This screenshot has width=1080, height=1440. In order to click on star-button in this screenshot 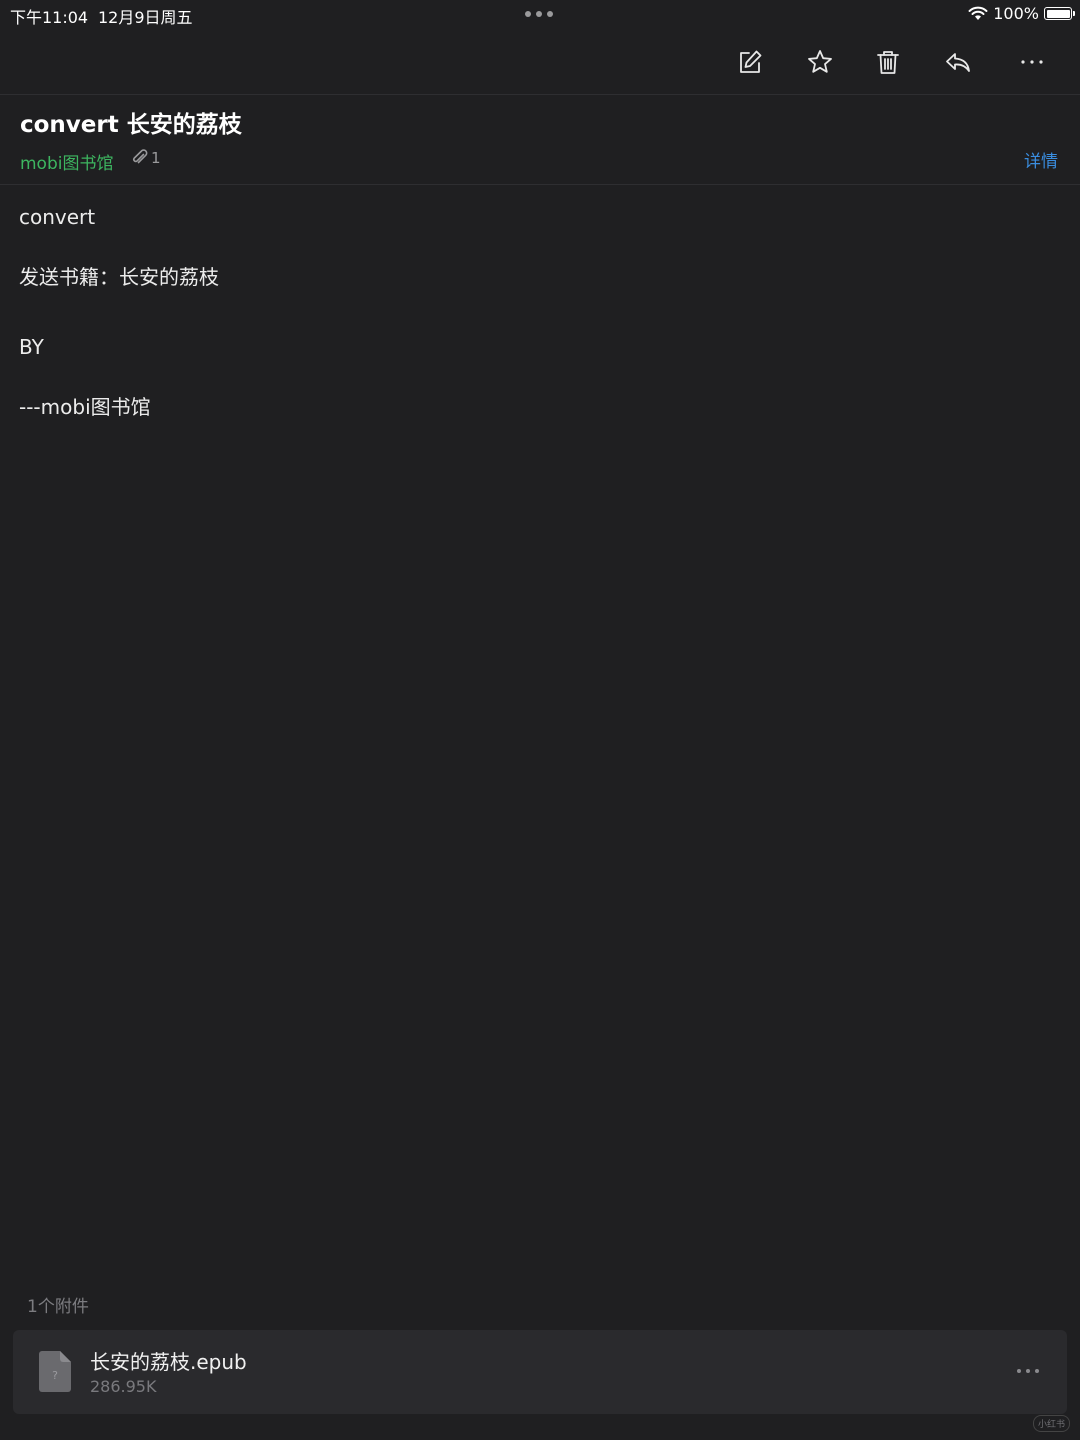, I will do `click(820, 62)`.